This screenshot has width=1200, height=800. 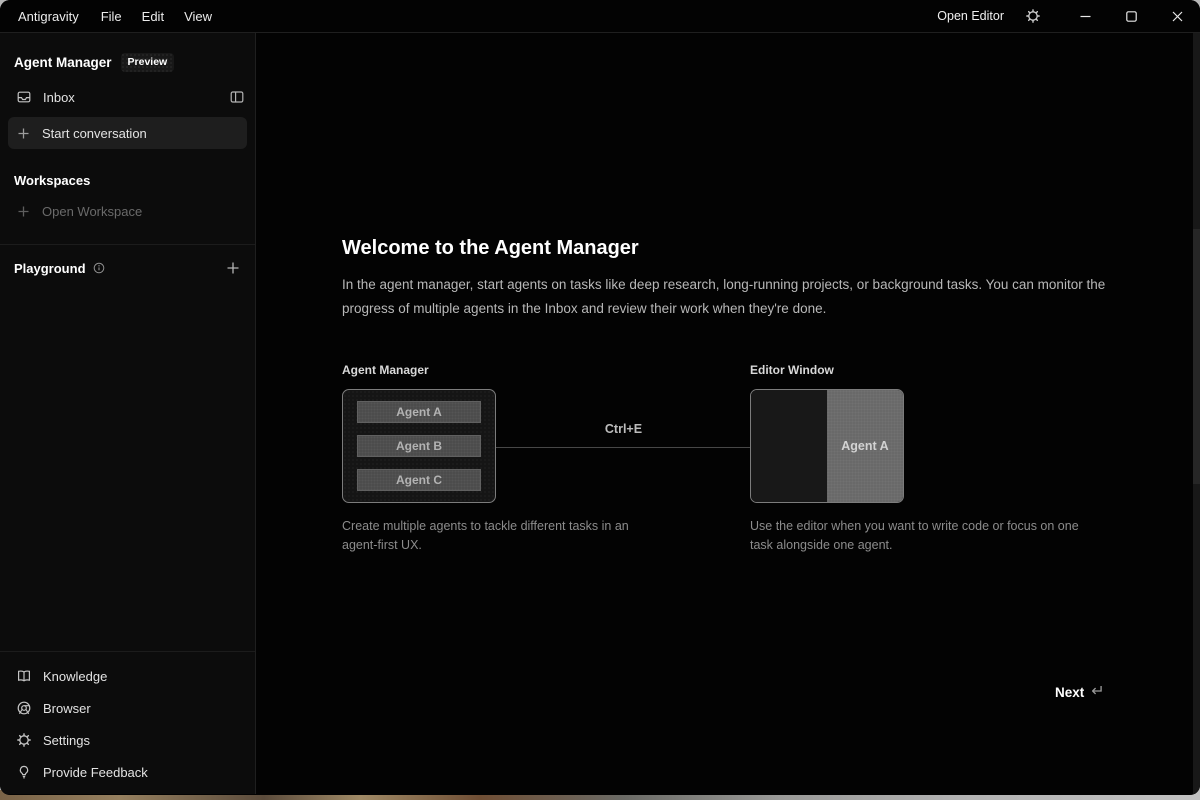 What do you see at coordinates (92, 211) in the screenshot?
I see `open-workspace-label: Open Workspace` at bounding box center [92, 211].